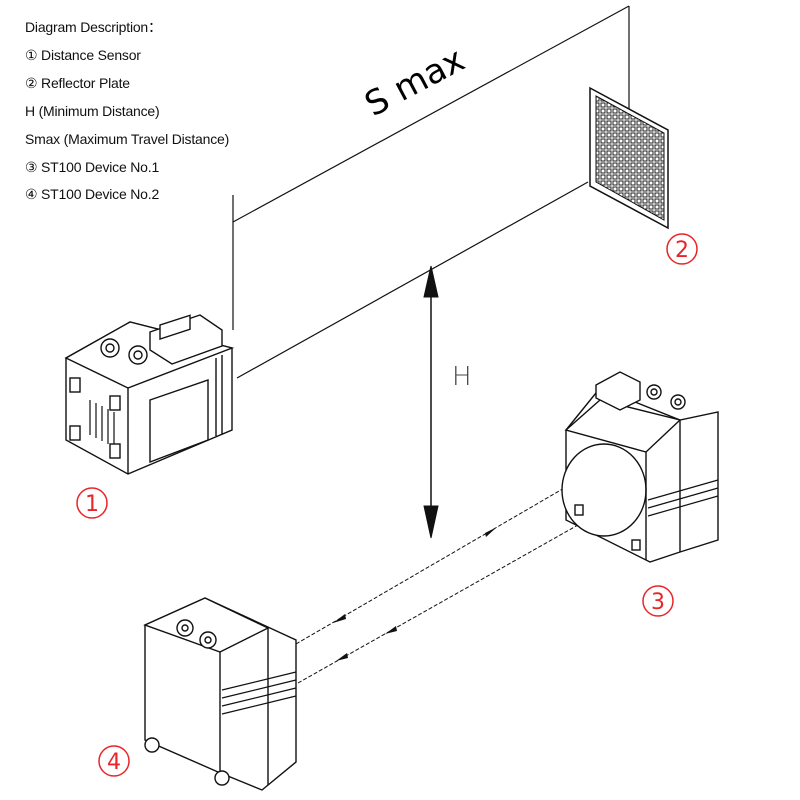  I want to click on distance-sensor-device, so click(149, 394).